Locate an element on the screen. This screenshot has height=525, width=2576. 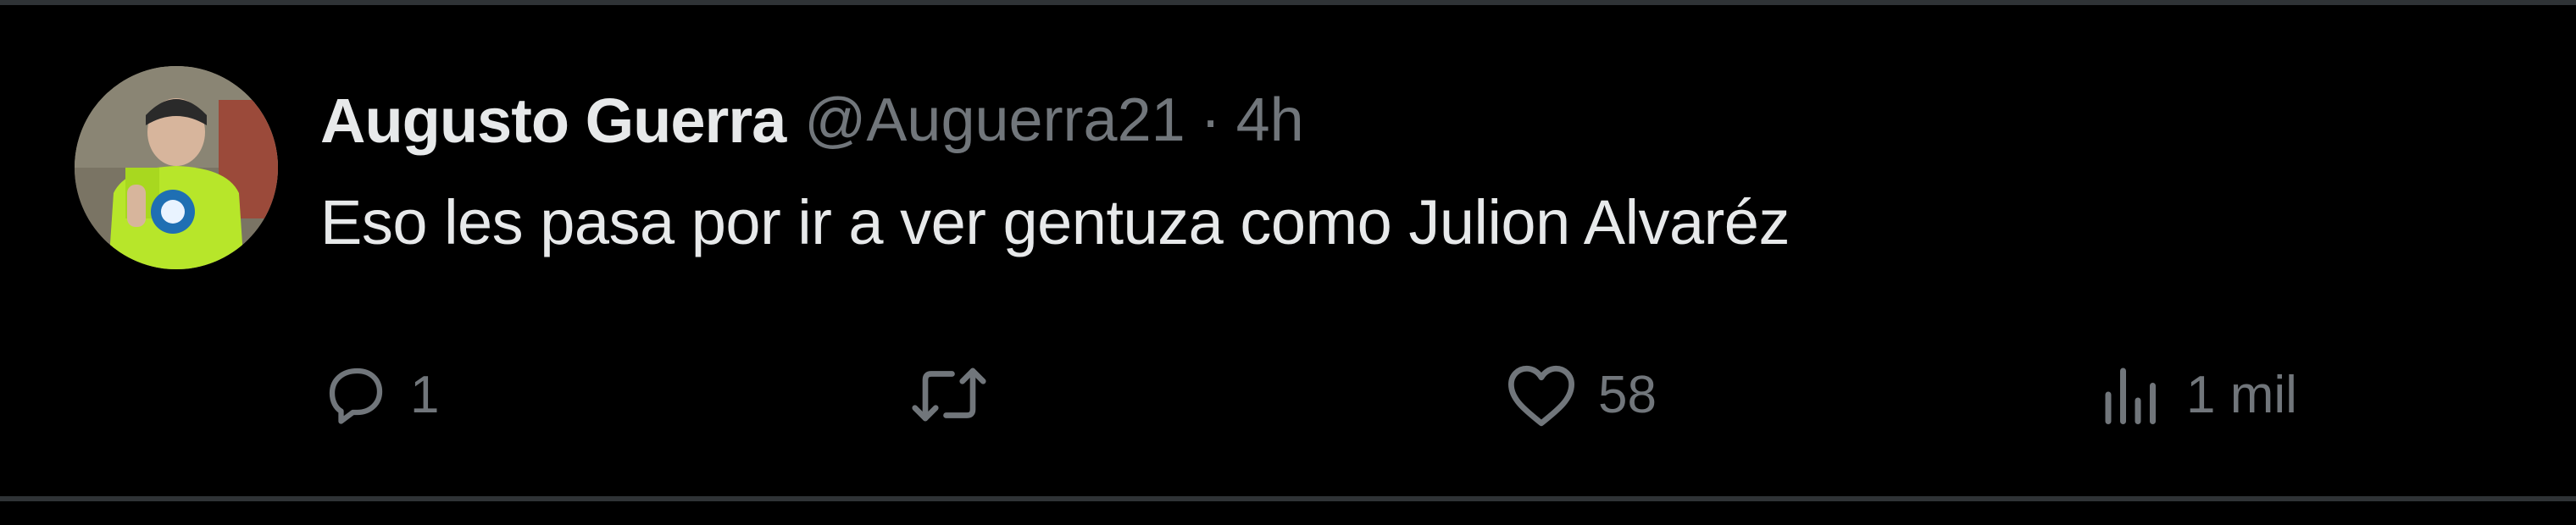
like-count: 58 is located at coordinates (1627, 394).